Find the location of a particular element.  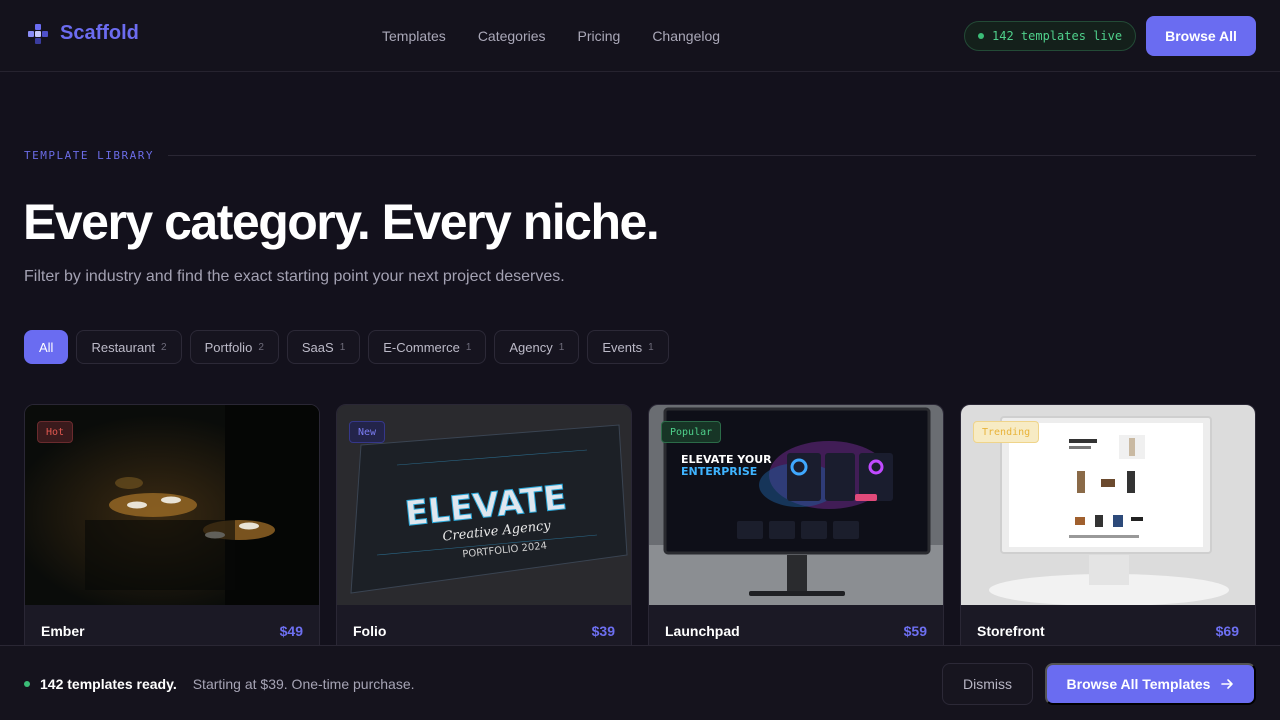

new-badge: New is located at coordinates (367, 432).